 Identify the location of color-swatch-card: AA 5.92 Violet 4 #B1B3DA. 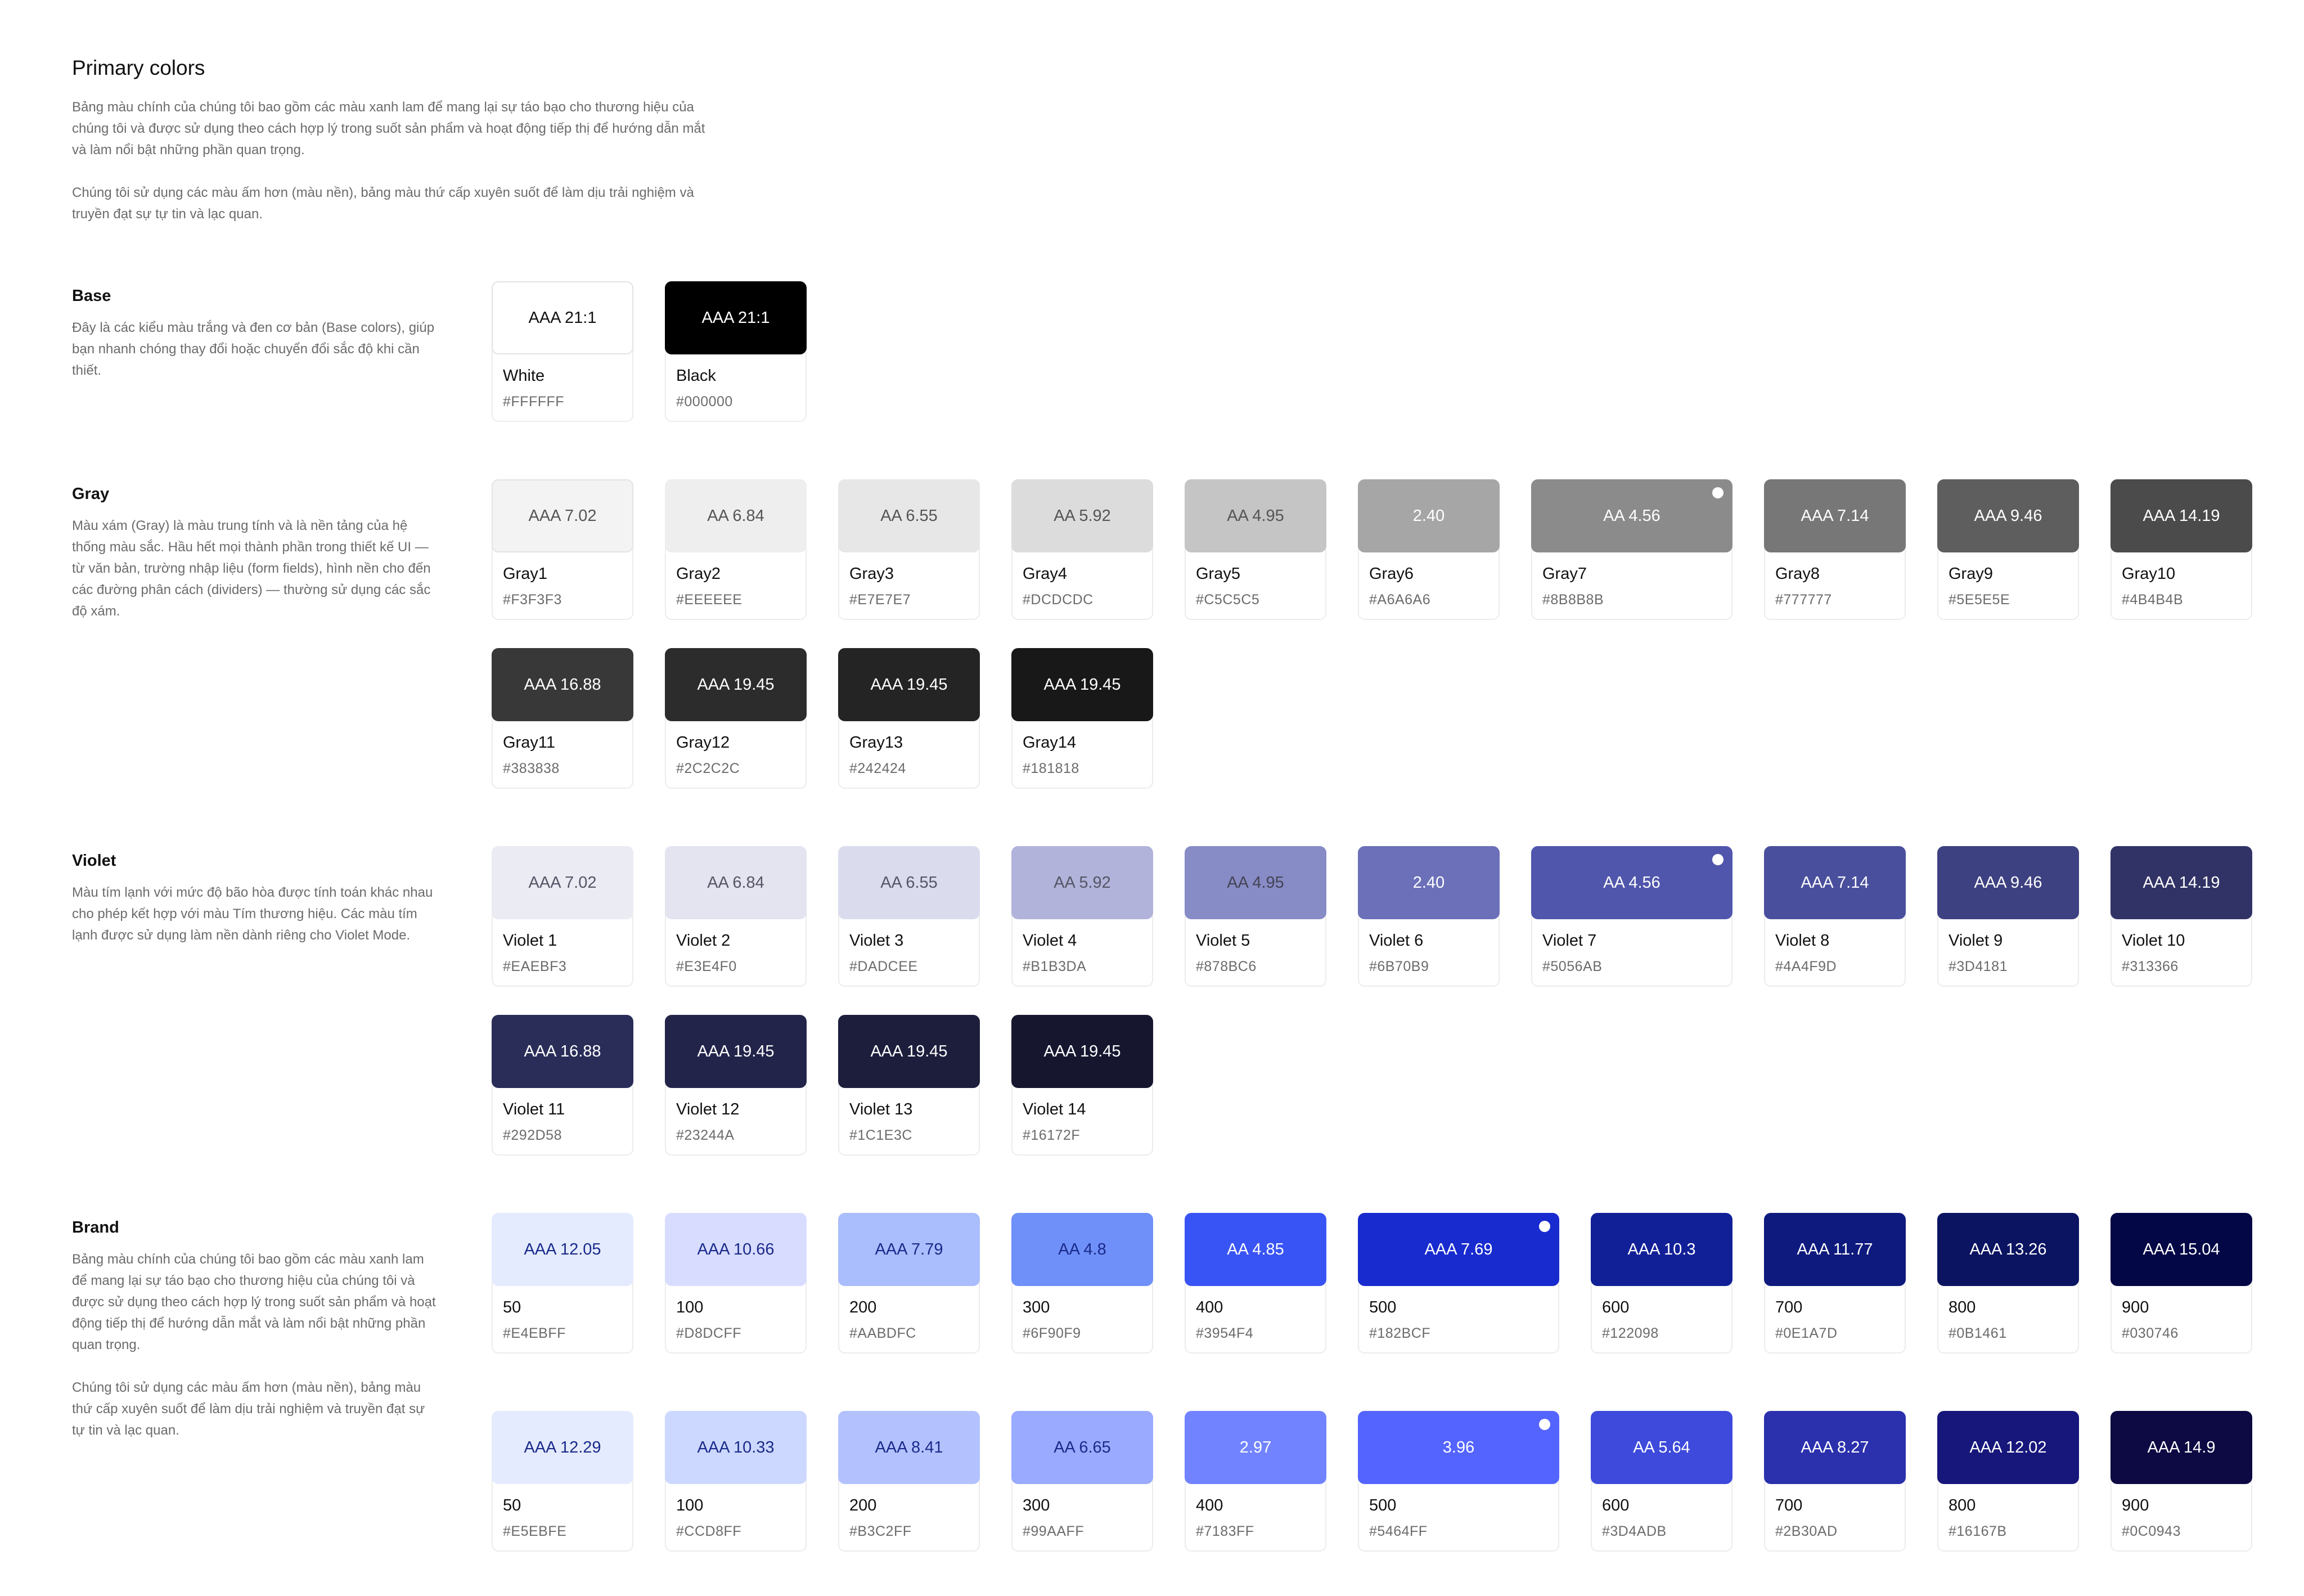
(1082, 916).